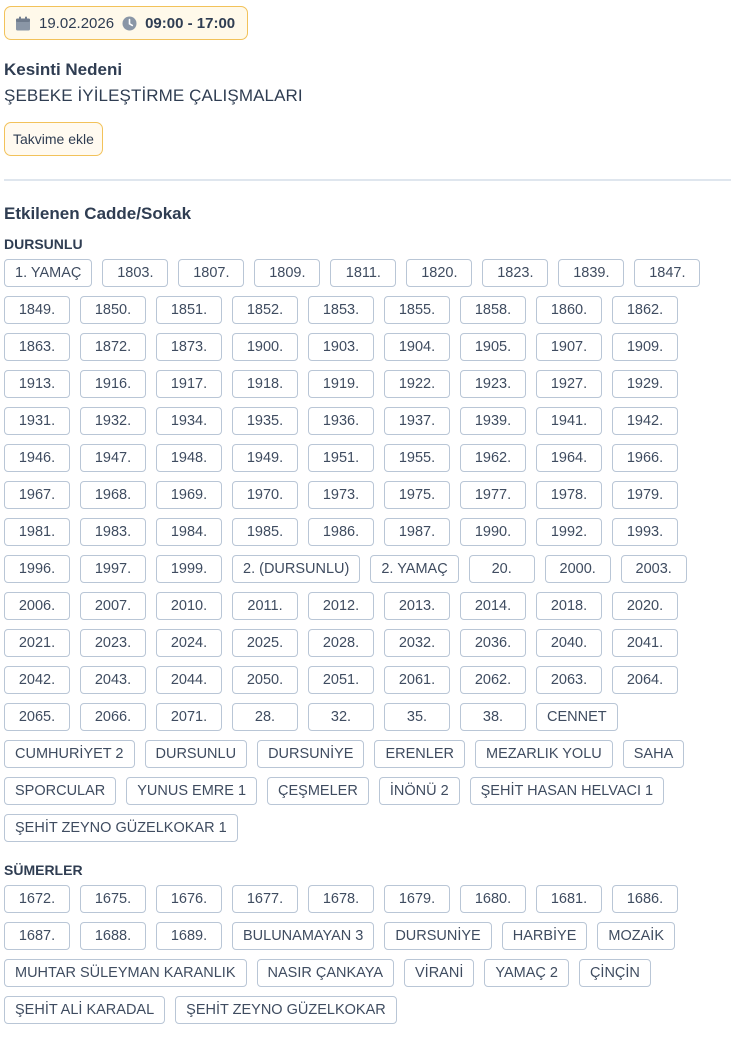 The height and width of the screenshot is (1063, 750). Describe the element at coordinates (493, 899) in the screenshot. I see `street-chip: 1680.` at that location.